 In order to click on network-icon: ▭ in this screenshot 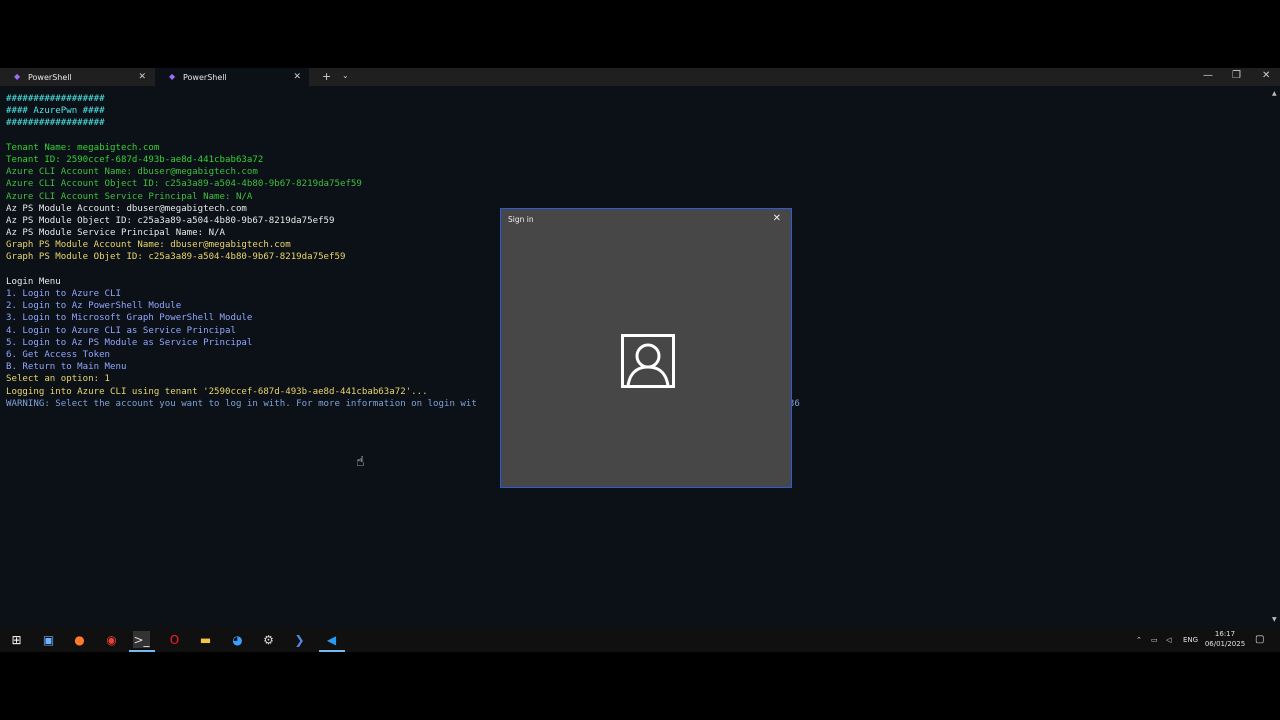, I will do `click(1154, 639)`.